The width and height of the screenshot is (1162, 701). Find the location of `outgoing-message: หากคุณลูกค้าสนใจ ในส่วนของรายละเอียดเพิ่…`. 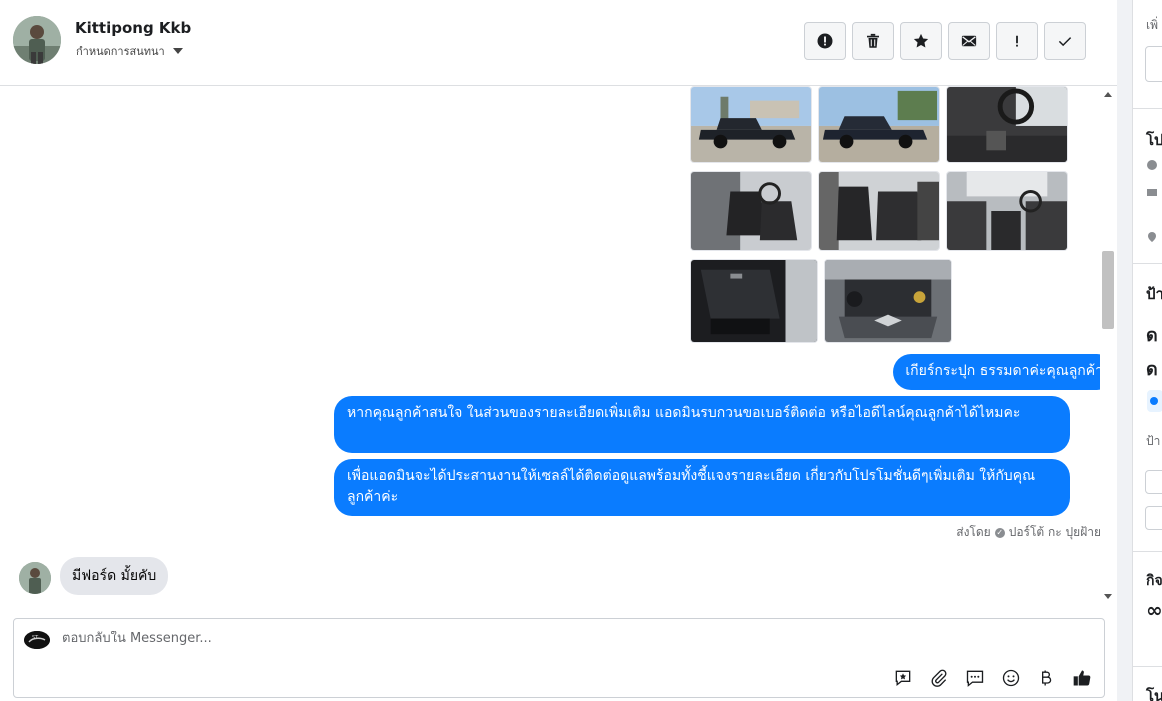

outgoing-message: หากคุณลูกค้าสนใจ ในส่วนของรายละเอียดเพิ่… is located at coordinates (702, 424).